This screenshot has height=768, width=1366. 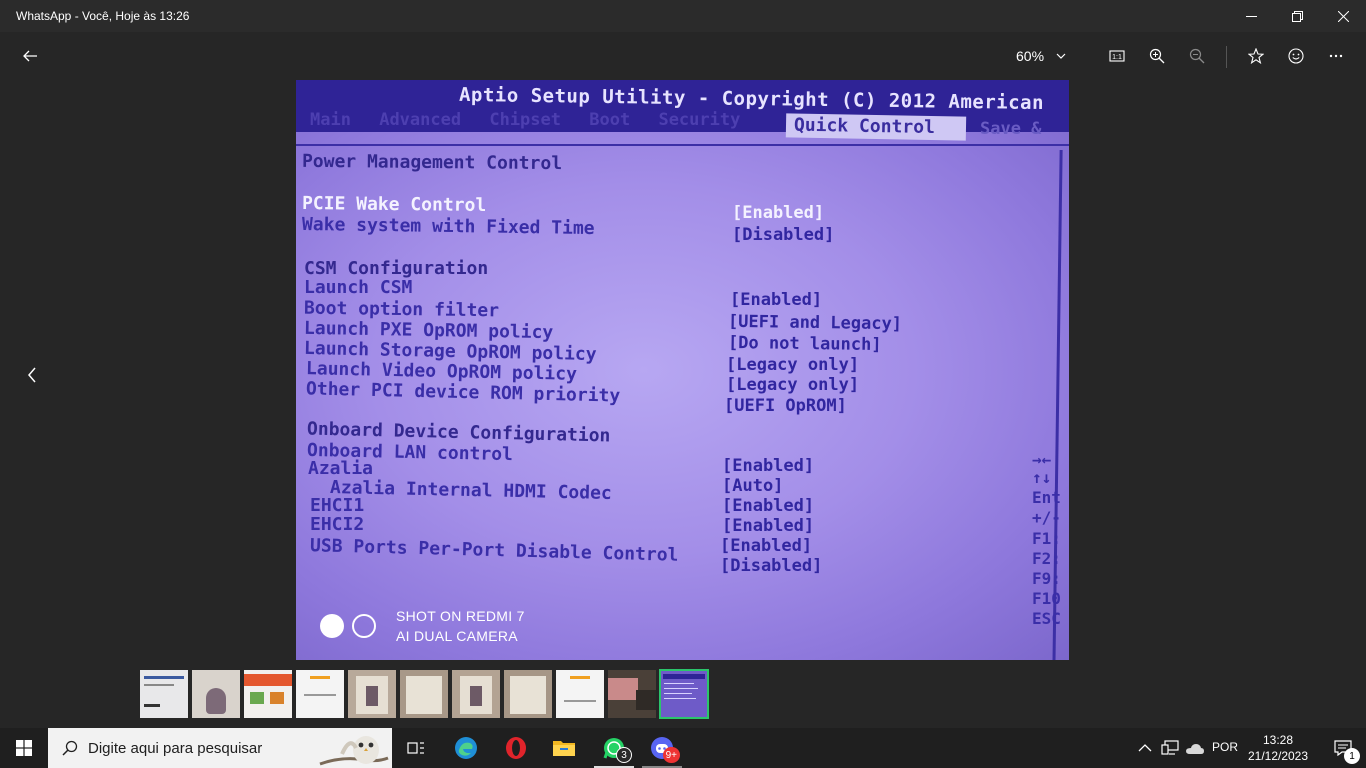 I want to click on input-language: POR, so click(x=1225, y=747).